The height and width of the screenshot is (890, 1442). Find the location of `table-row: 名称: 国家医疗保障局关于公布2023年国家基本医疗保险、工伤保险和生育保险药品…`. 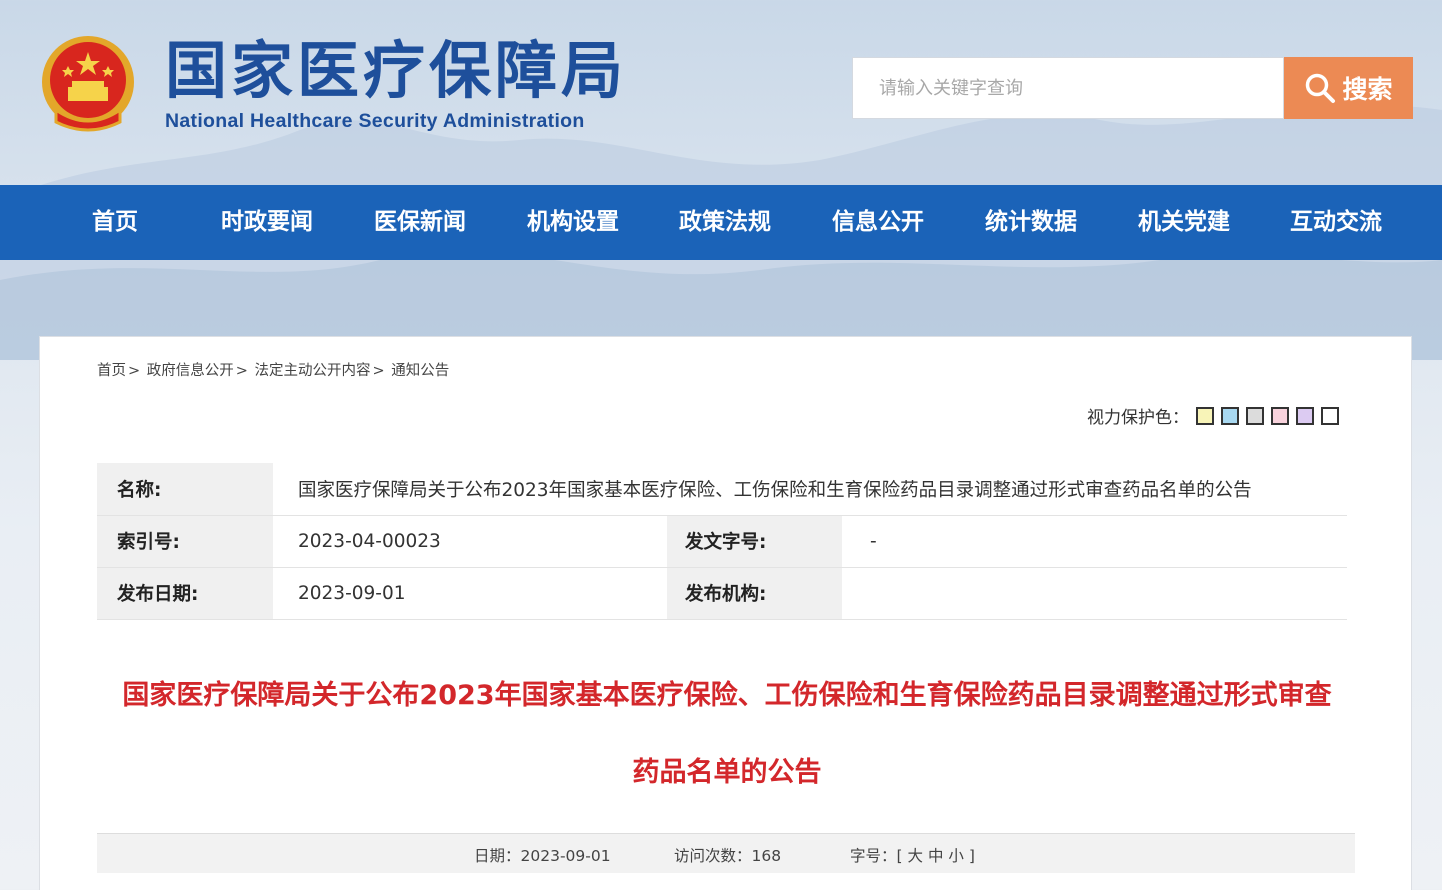

table-row: 名称: 国家医疗保障局关于公布2023年国家基本医疗保险、工伤保险和生育保险药品… is located at coordinates (722, 489).